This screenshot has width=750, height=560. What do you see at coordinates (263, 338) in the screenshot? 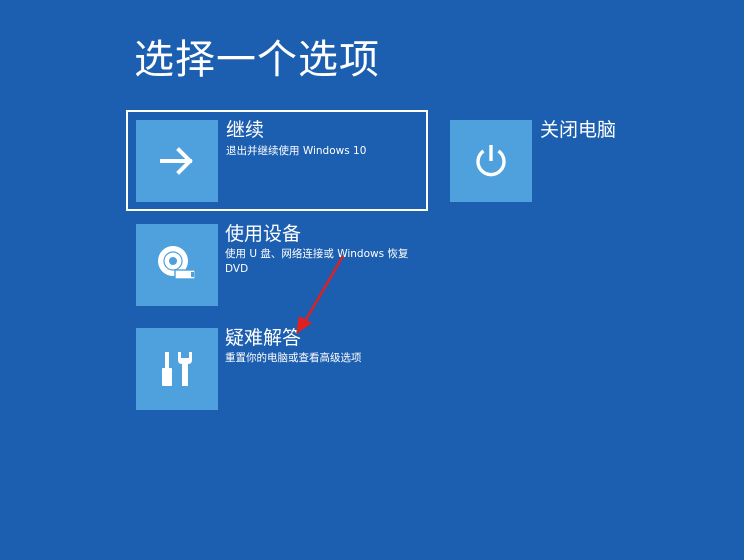
I see `troubleshoot-title: 疑难解答` at bounding box center [263, 338].